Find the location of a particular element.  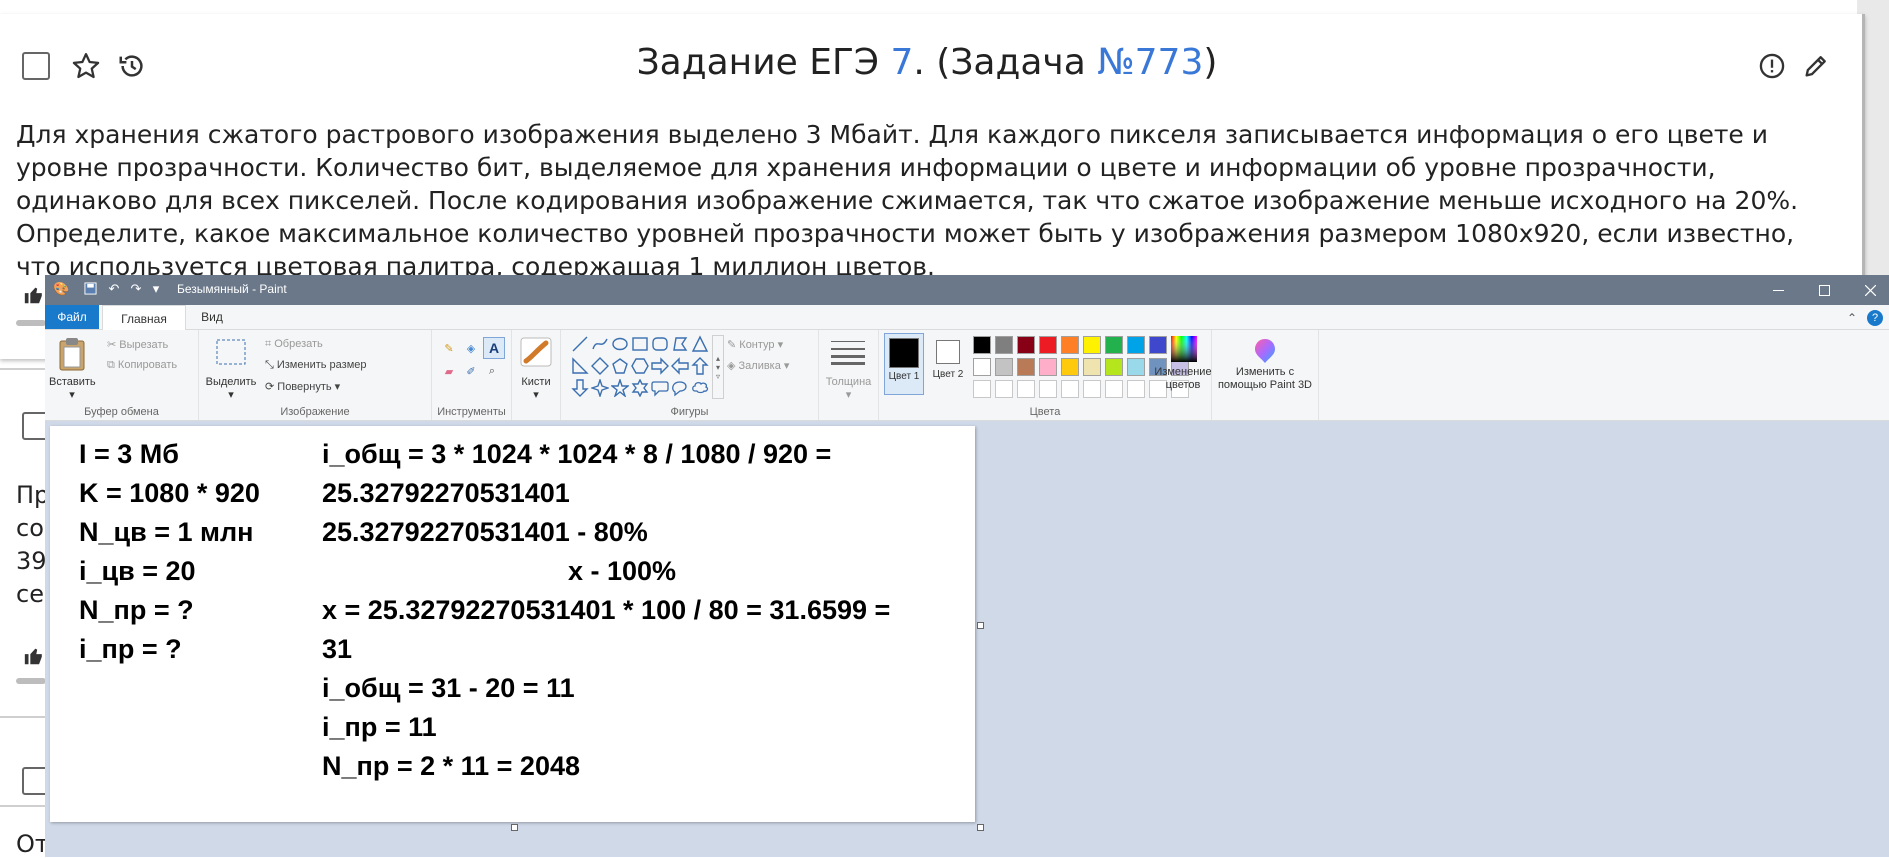

fill-button: ◈ Заливка ▾ is located at coordinates (758, 365).